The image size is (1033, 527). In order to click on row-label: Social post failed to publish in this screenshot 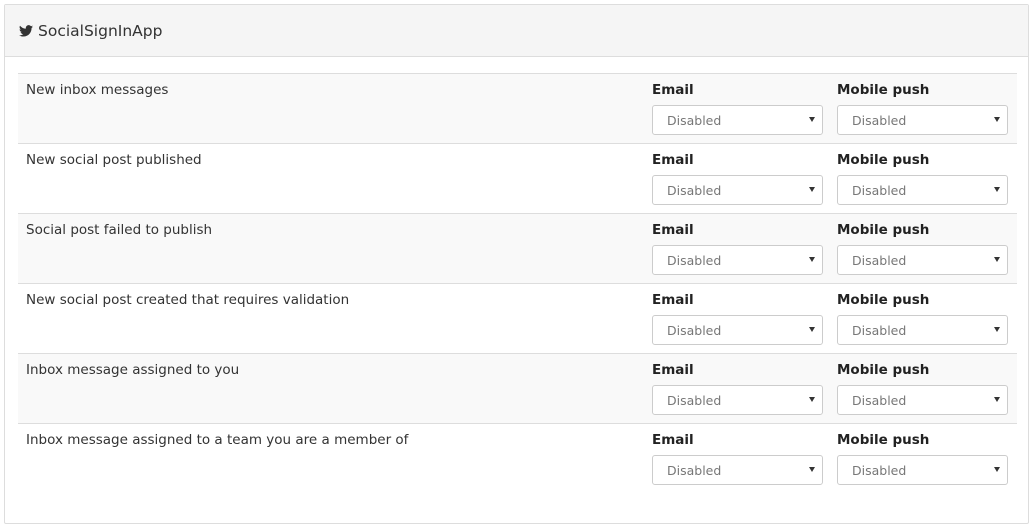, I will do `click(119, 230)`.